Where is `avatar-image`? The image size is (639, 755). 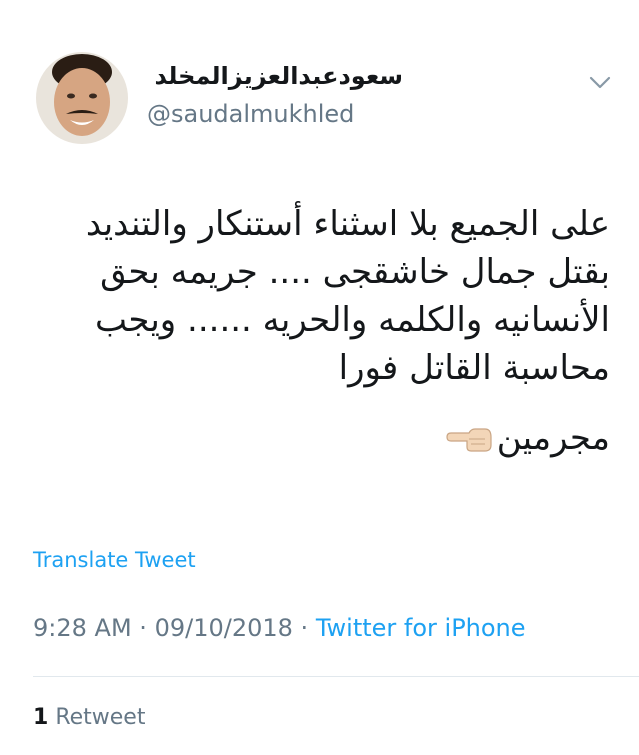 avatar-image is located at coordinates (82, 98).